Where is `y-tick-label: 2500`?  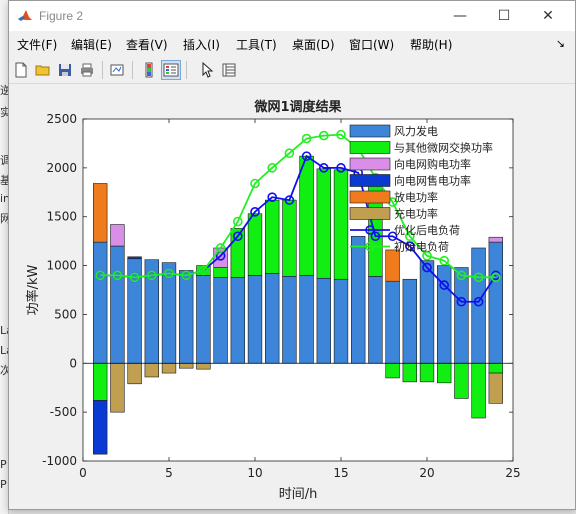 y-tick-label: 2500 is located at coordinates (61, 119).